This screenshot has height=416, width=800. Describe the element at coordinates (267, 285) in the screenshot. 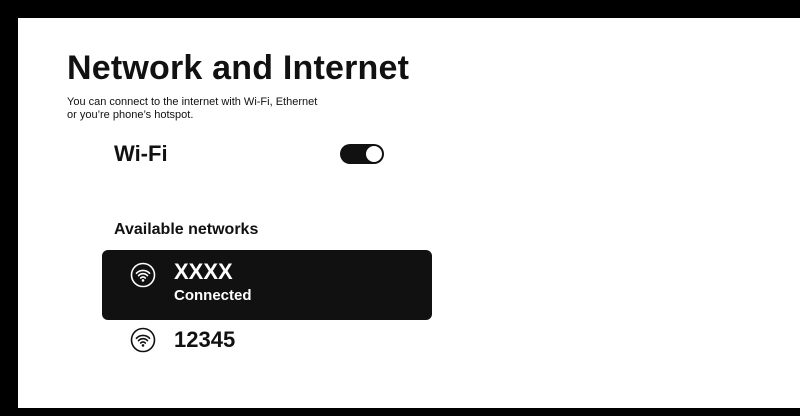

I see `network-item-xxxx: XXXX Connected` at that location.